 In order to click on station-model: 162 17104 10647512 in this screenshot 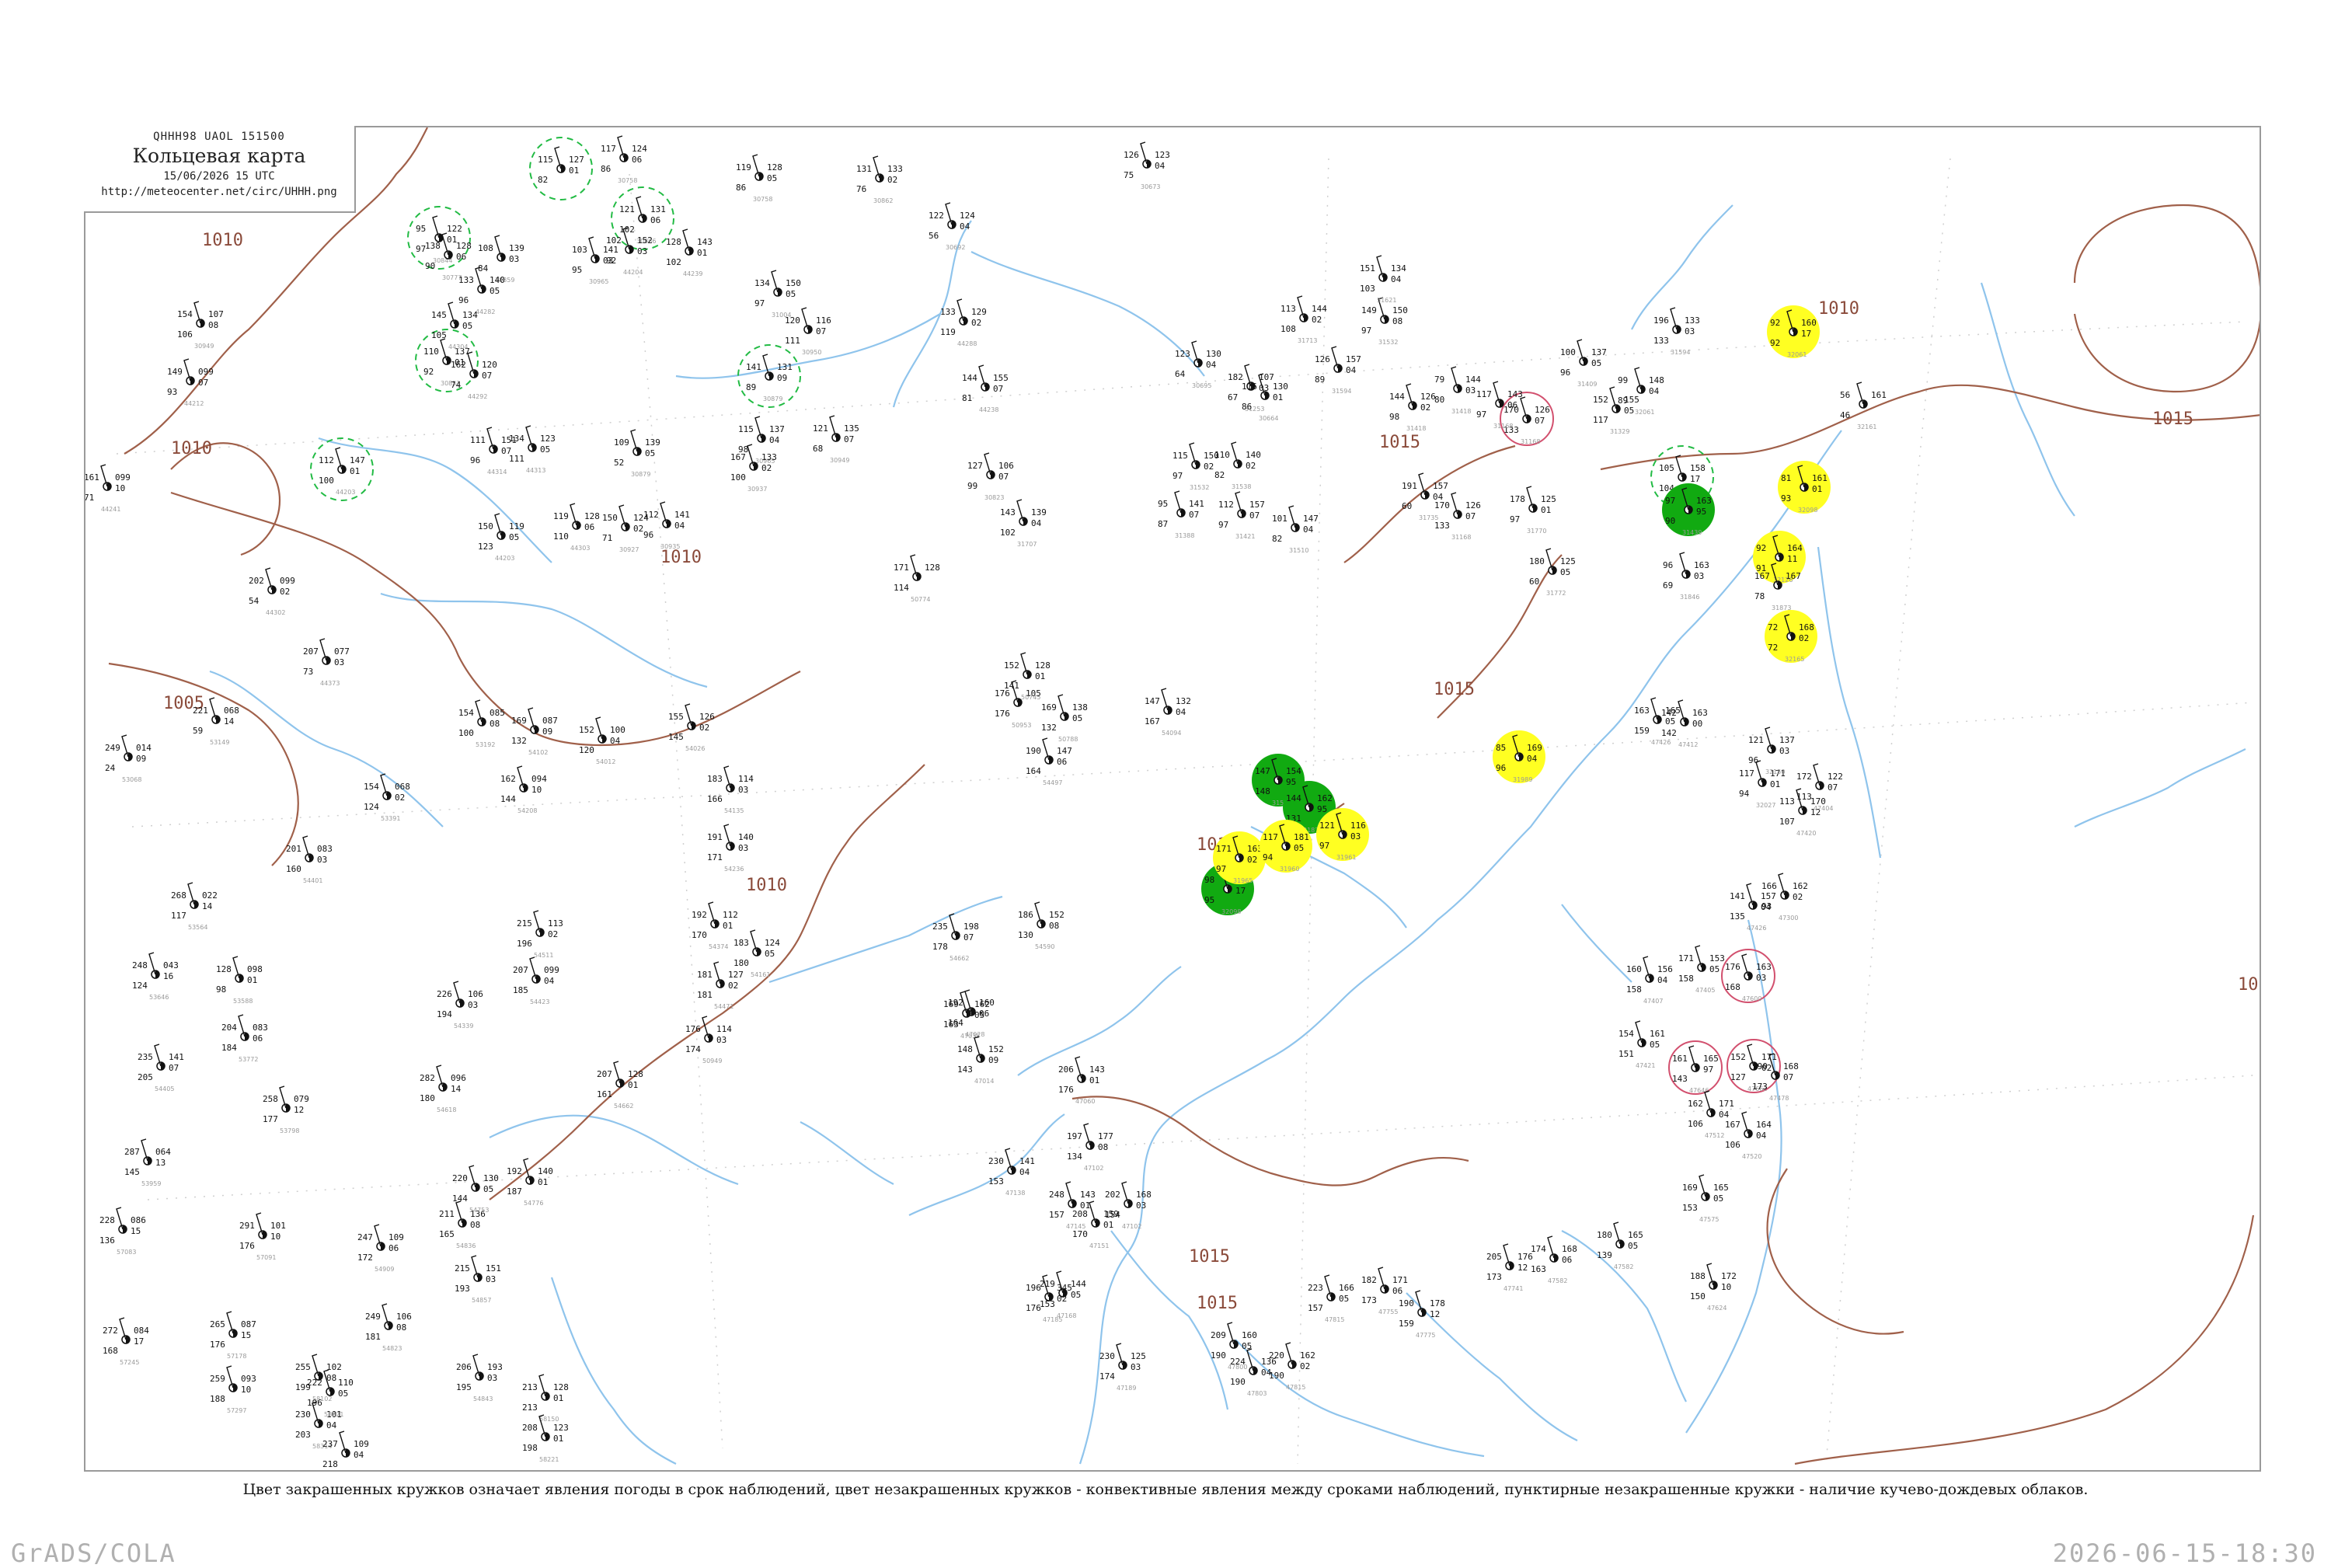, I will do `click(1711, 1114)`.